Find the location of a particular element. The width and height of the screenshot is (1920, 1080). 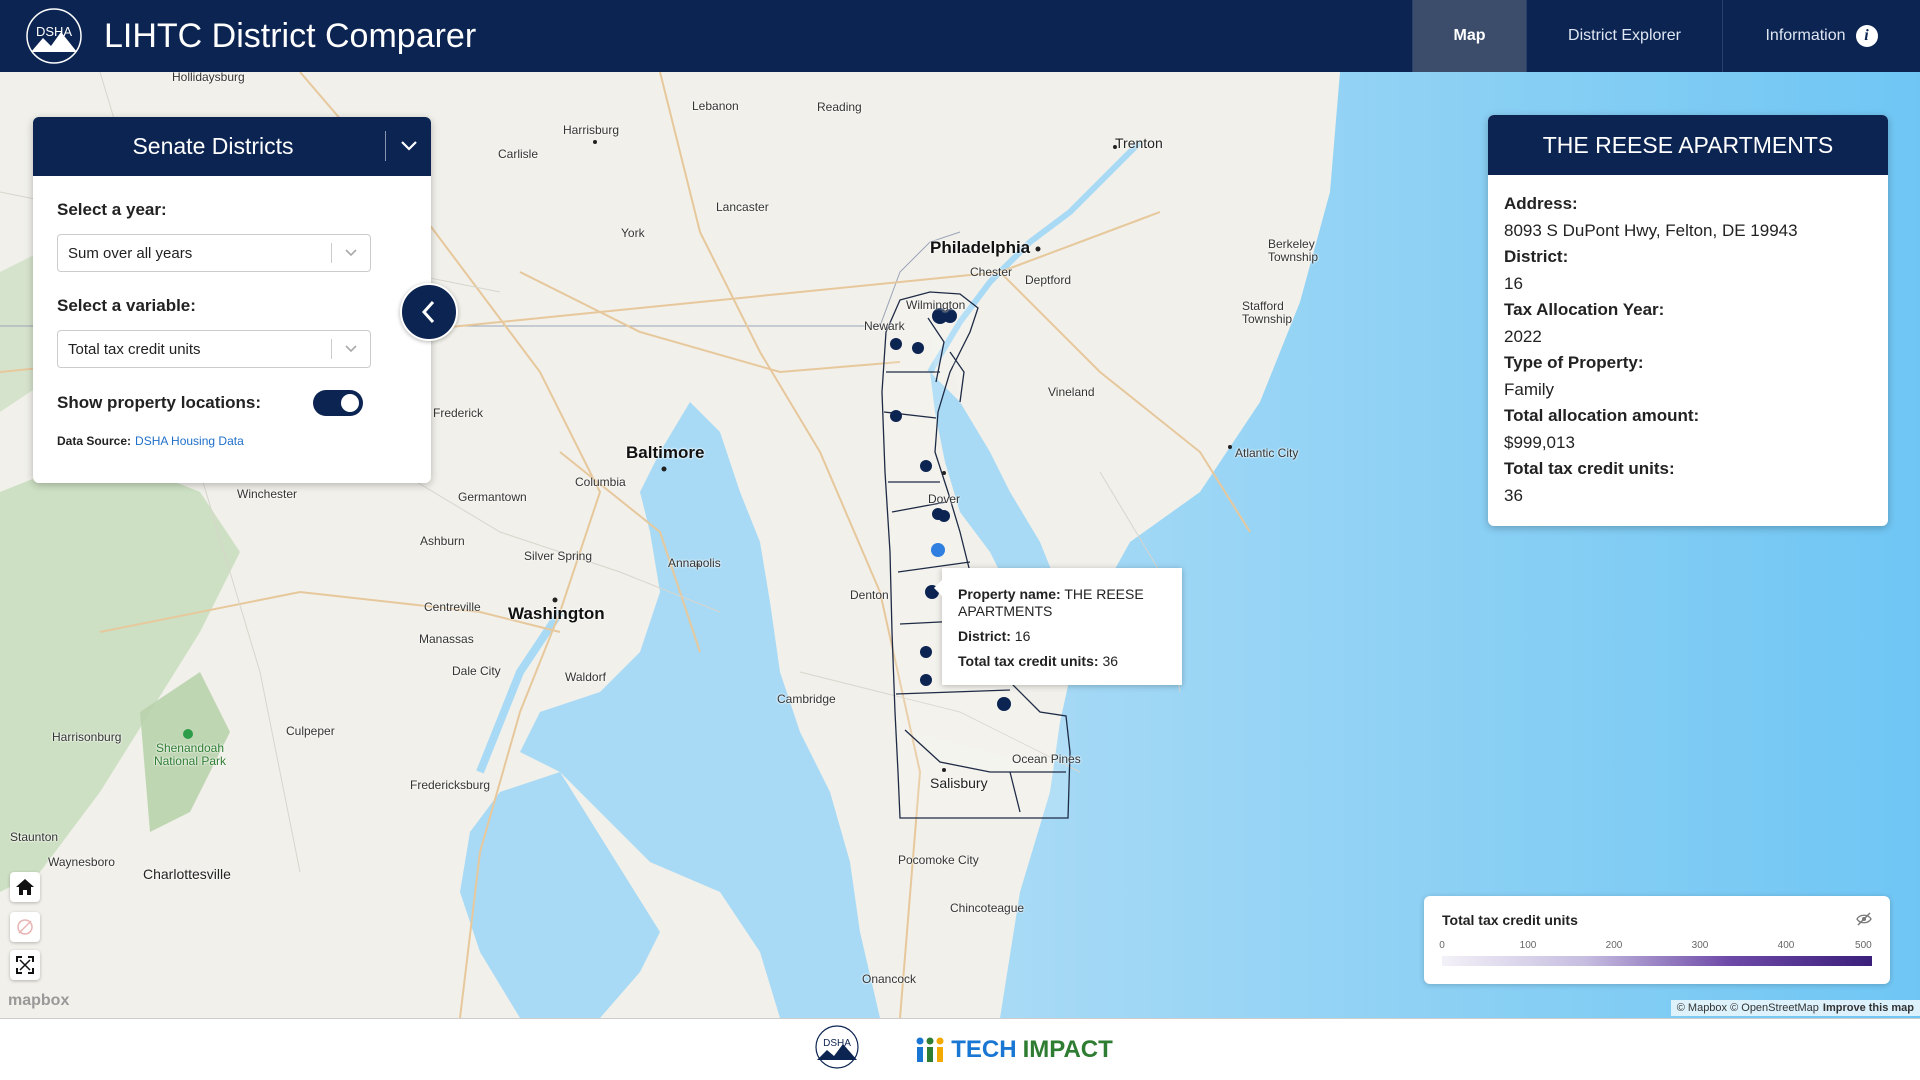

dsha-logo: DSHA is located at coordinates (54, 36).